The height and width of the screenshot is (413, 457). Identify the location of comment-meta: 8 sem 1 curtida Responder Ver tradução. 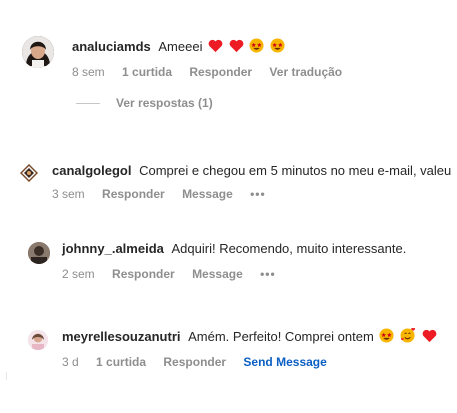
(214, 72).